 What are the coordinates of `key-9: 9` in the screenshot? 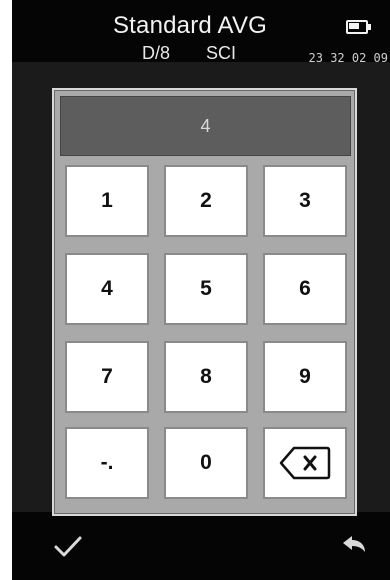 It's located at (305, 377).